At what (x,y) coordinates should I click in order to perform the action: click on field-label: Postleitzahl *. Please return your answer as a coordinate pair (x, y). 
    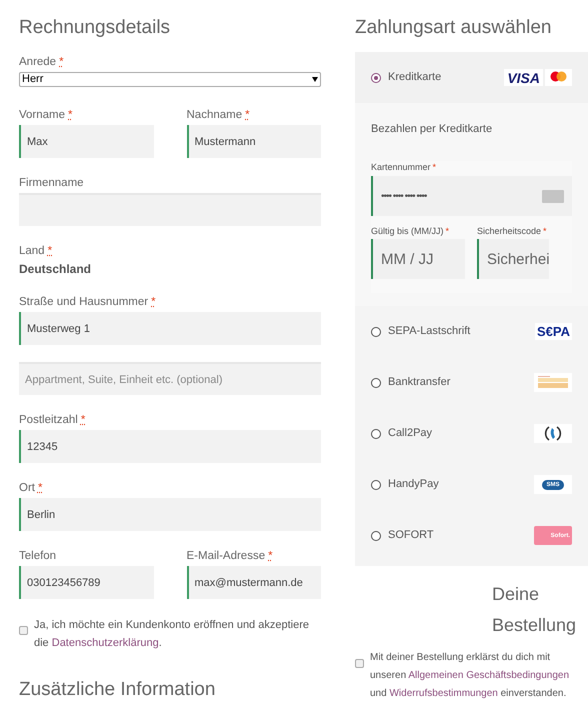
    Looking at the image, I should click on (52, 420).